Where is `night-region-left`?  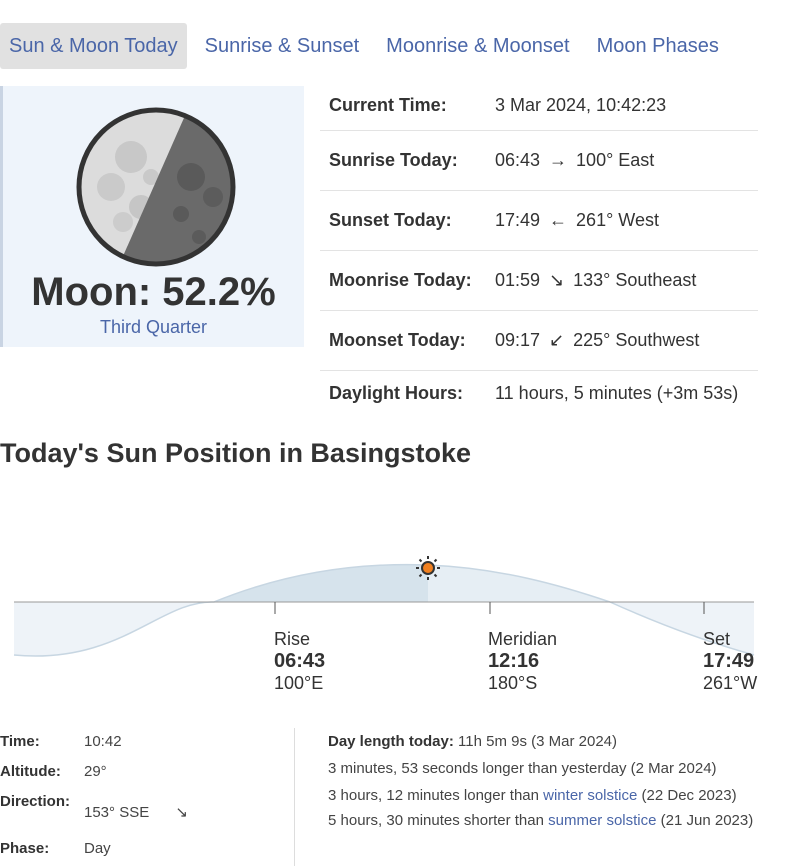 night-region-left is located at coordinates (114, 629).